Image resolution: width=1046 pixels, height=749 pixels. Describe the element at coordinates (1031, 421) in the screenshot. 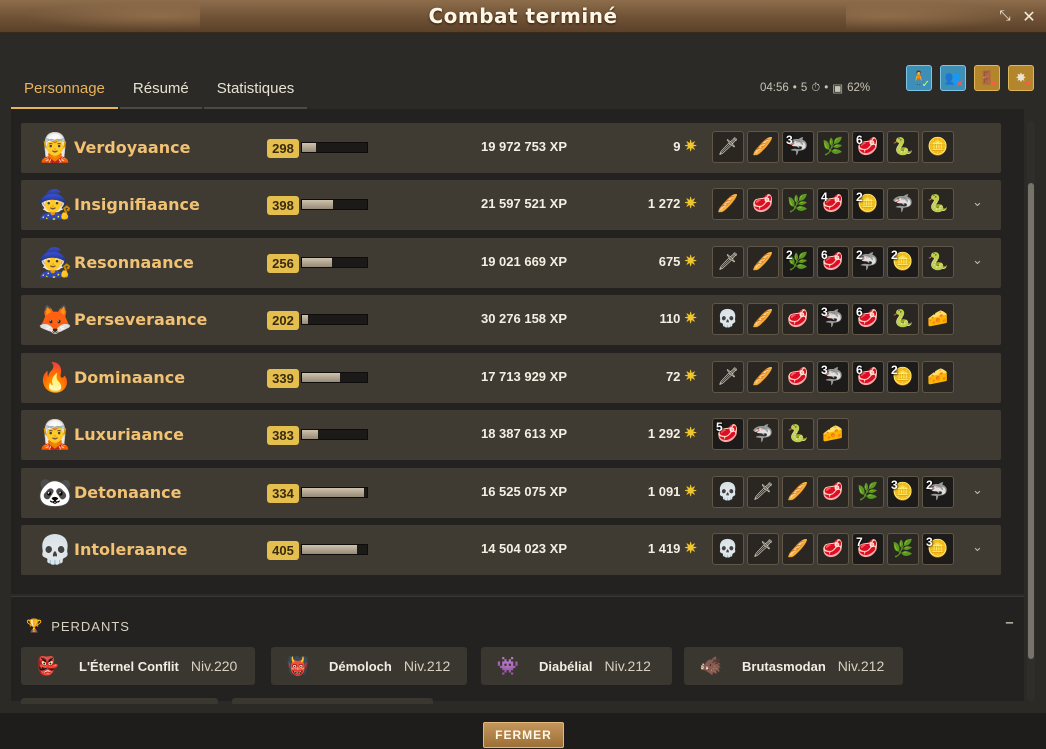

I see `scrollbar-thumb` at that location.